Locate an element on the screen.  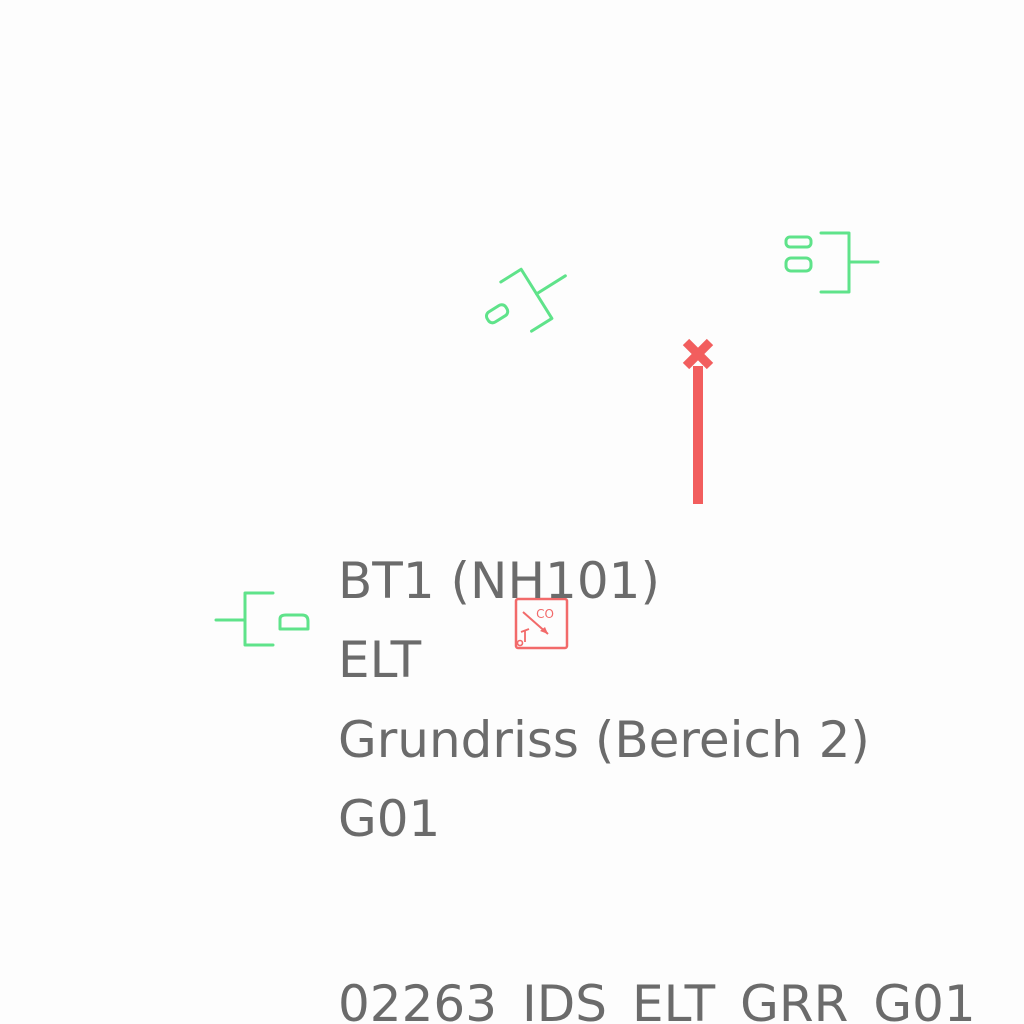
document-number: 02263_IDS_ELT_GRR_G01 is located at coordinates (657, 999).